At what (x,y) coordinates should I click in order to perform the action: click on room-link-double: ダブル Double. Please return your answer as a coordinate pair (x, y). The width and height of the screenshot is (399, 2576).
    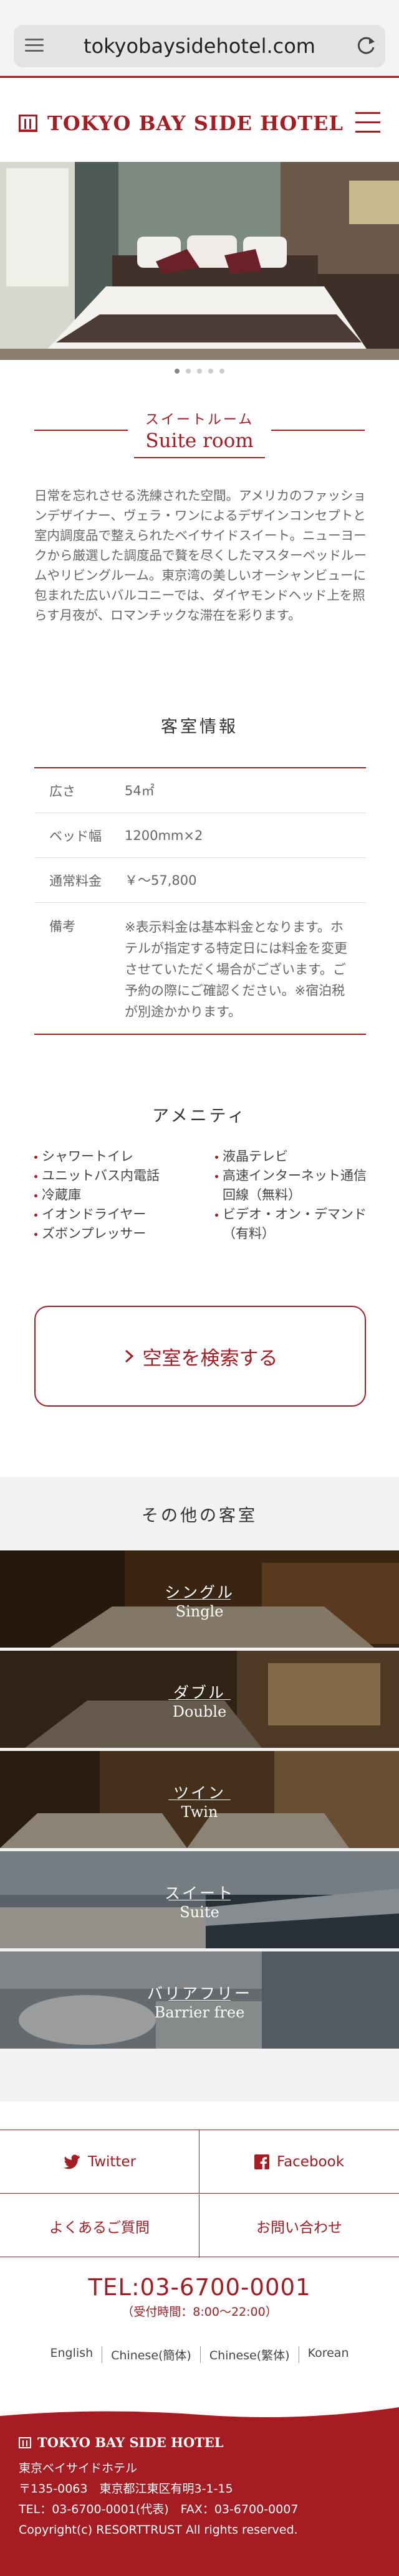
    Looking at the image, I should click on (199, 1699).